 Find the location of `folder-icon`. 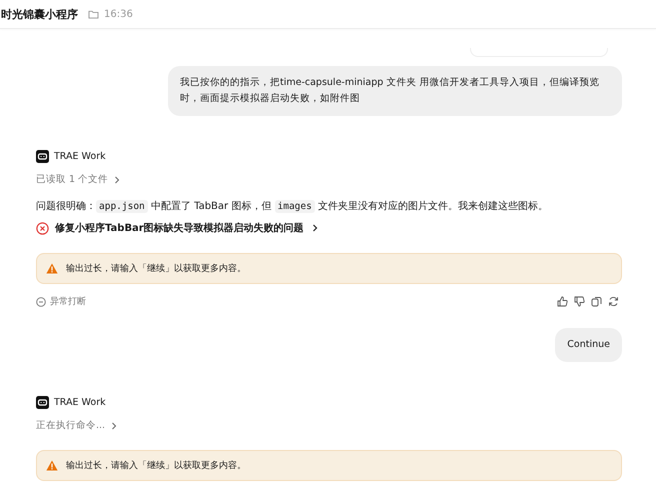

folder-icon is located at coordinates (93, 14).